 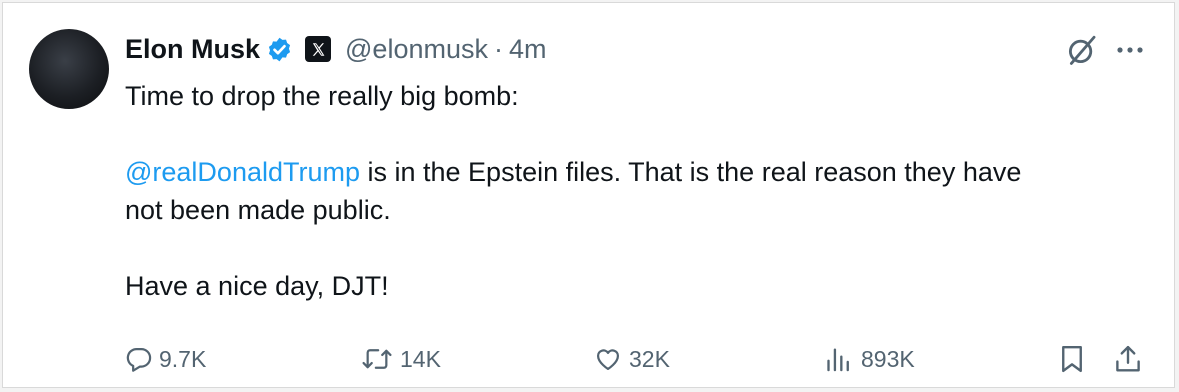 What do you see at coordinates (322, 96) in the screenshot?
I see `tweet-line-1: Time to drop the really big bomb:` at bounding box center [322, 96].